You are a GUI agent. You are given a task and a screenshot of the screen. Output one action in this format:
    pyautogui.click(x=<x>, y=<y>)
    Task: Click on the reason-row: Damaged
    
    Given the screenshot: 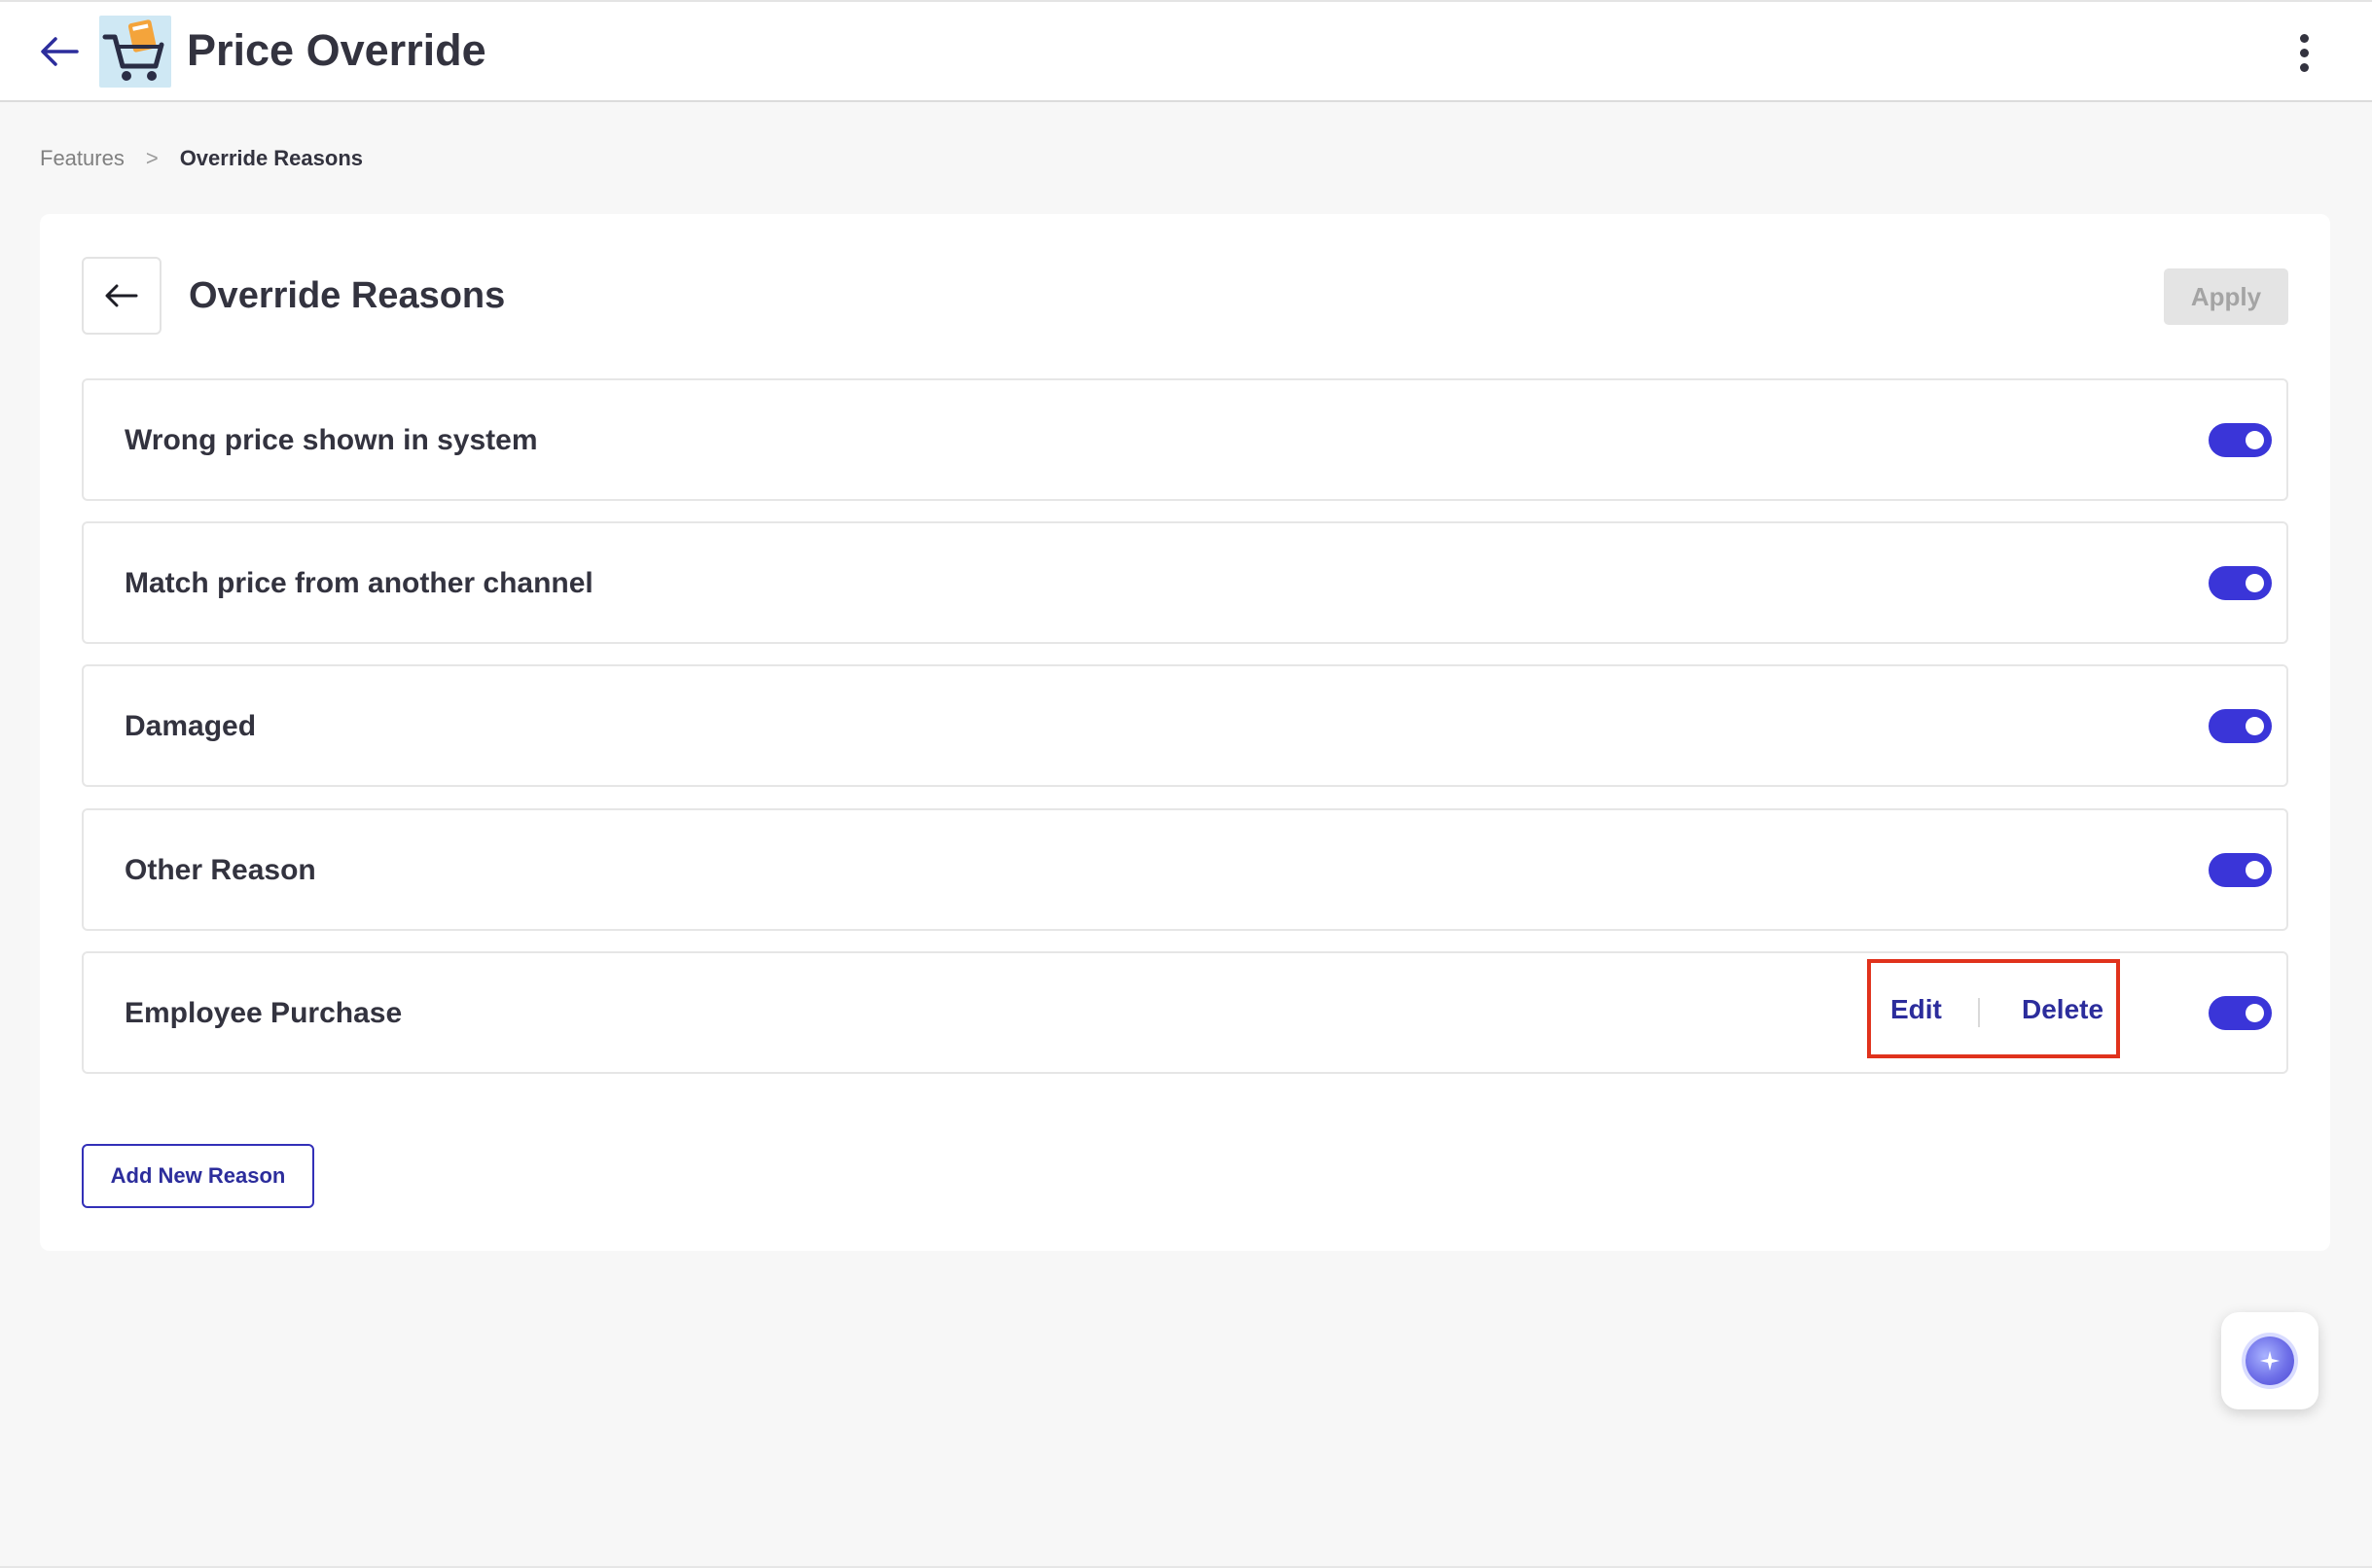 What is the action you would take?
    pyautogui.click(x=1185, y=725)
    